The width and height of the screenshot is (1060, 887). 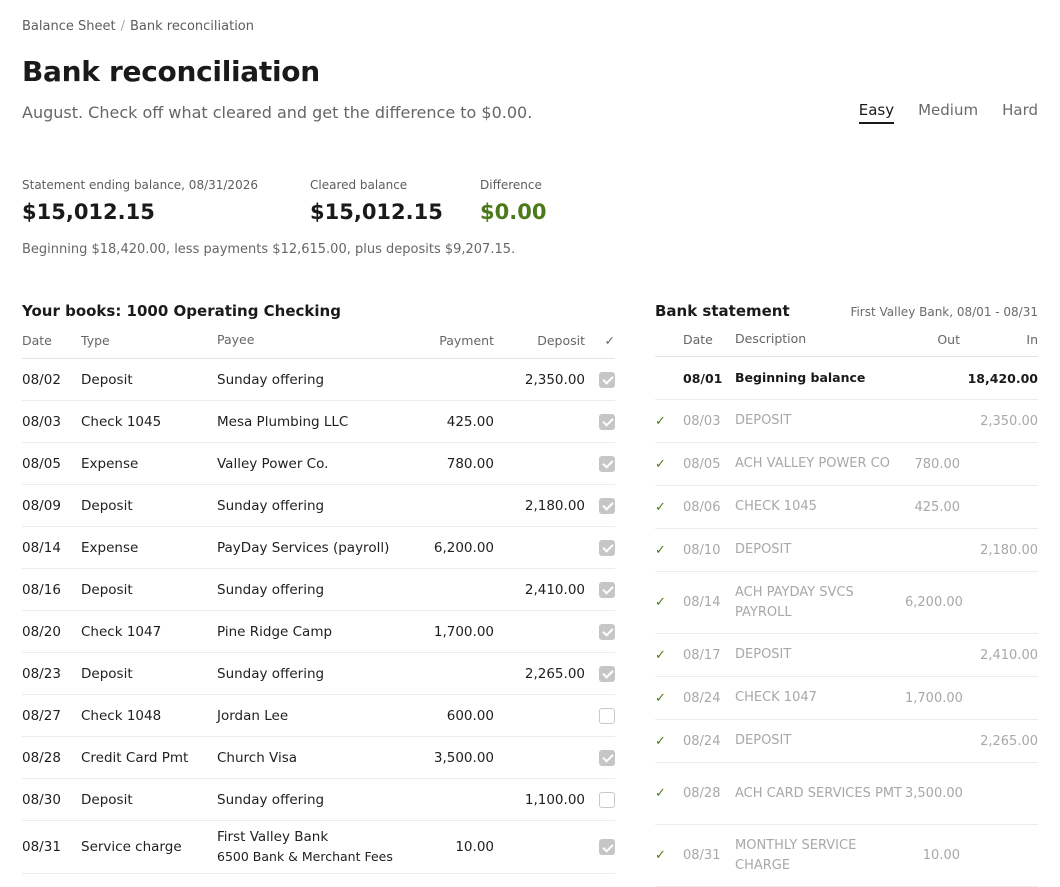 What do you see at coordinates (253, 715) in the screenshot?
I see `books-row-payee: Jordan Lee` at bounding box center [253, 715].